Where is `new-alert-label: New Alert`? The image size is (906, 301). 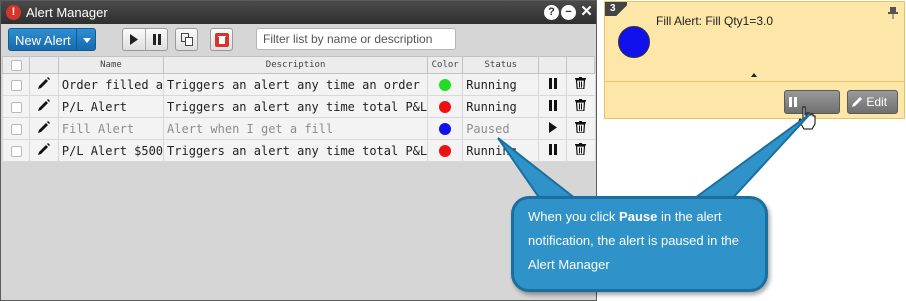
new-alert-label: New Alert is located at coordinates (43, 40).